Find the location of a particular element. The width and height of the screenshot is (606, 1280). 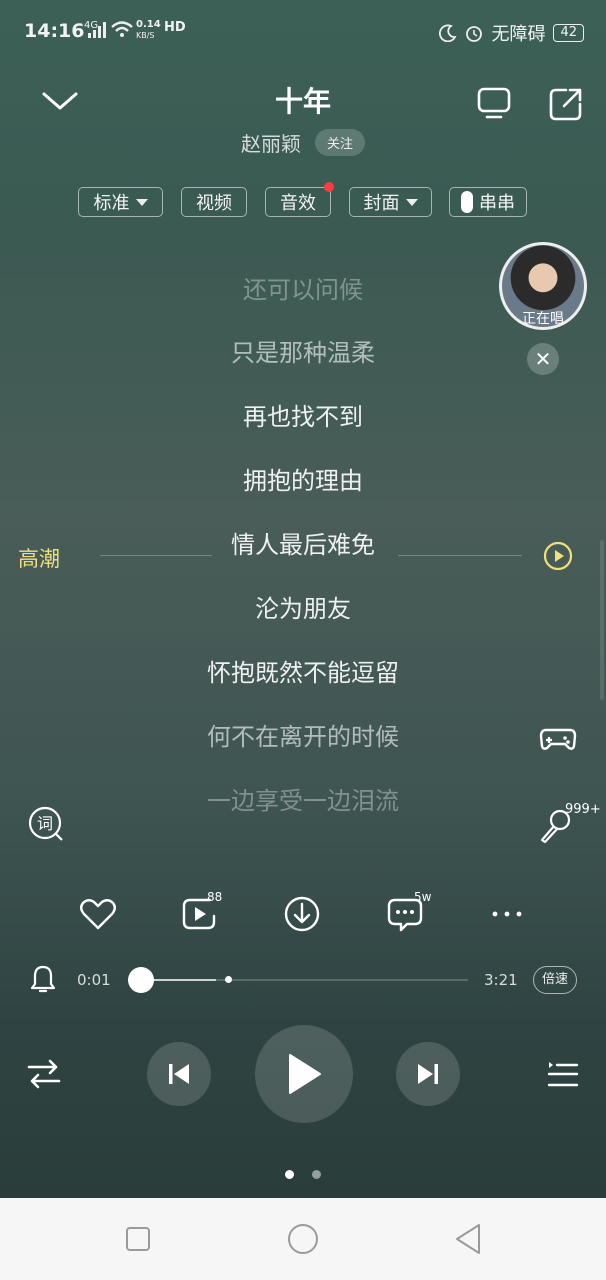

video-label: 视频 is located at coordinates (214, 203).